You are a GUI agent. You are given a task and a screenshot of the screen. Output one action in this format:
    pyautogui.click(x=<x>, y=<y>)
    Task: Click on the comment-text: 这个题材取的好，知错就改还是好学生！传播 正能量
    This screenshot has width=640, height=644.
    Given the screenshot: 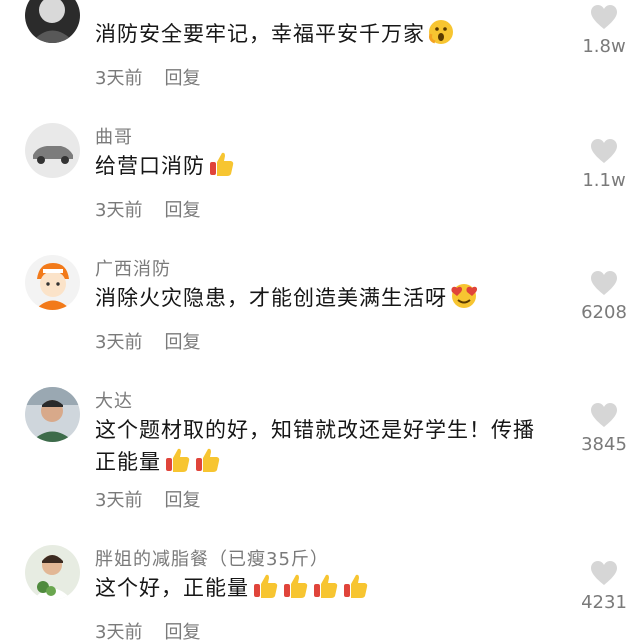 What is the action you would take?
    pyautogui.click(x=334, y=448)
    